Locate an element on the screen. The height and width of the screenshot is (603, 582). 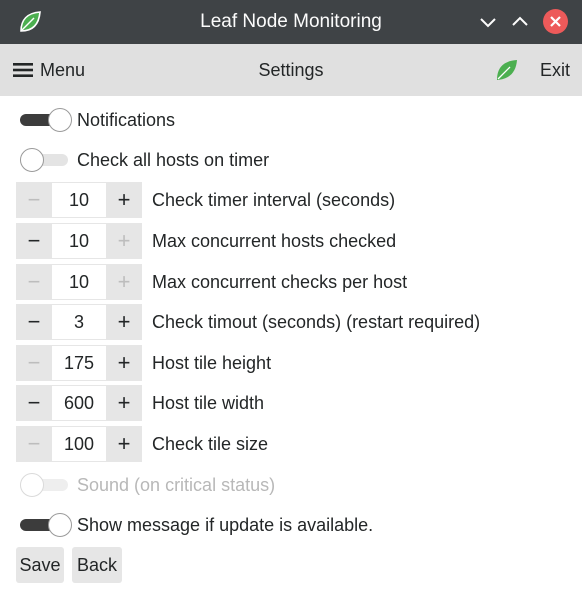
stepper-label: Host tile width is located at coordinates (208, 402).